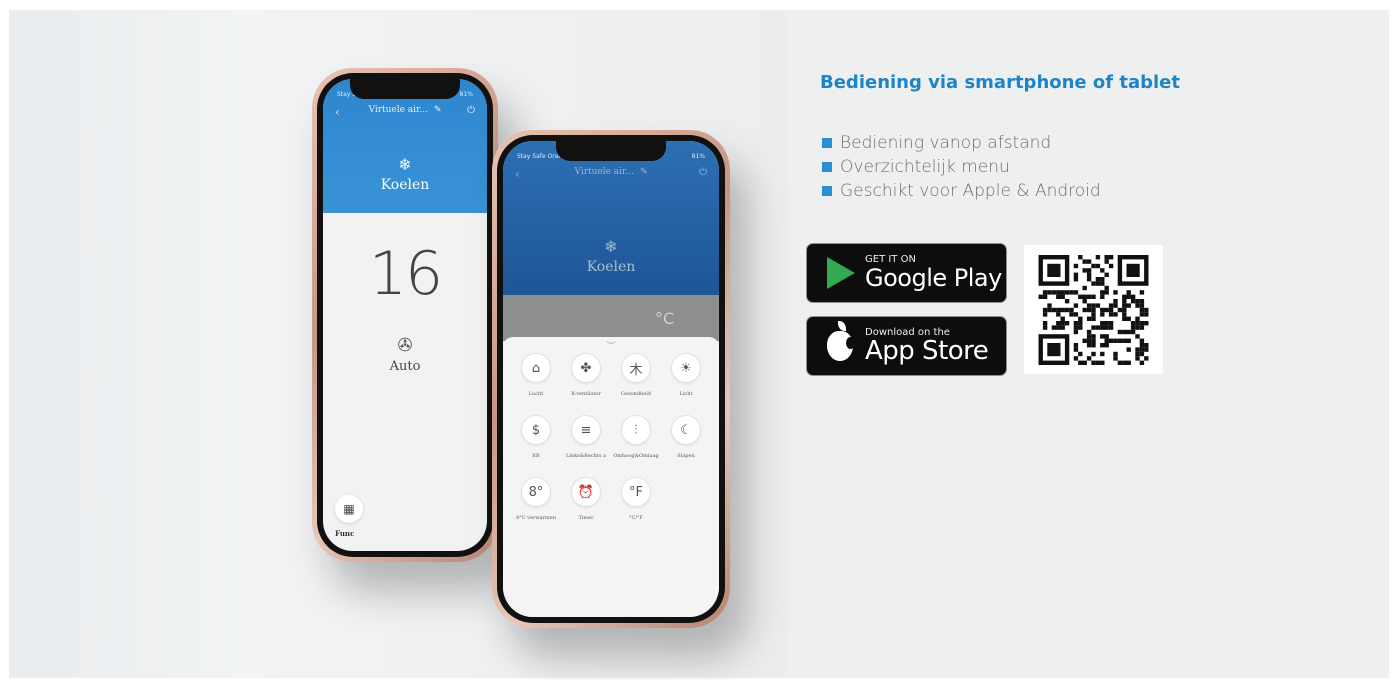 This screenshot has width=1394, height=680. What do you see at coordinates (636, 430) in the screenshot?
I see `function-icon: ⫶` at bounding box center [636, 430].